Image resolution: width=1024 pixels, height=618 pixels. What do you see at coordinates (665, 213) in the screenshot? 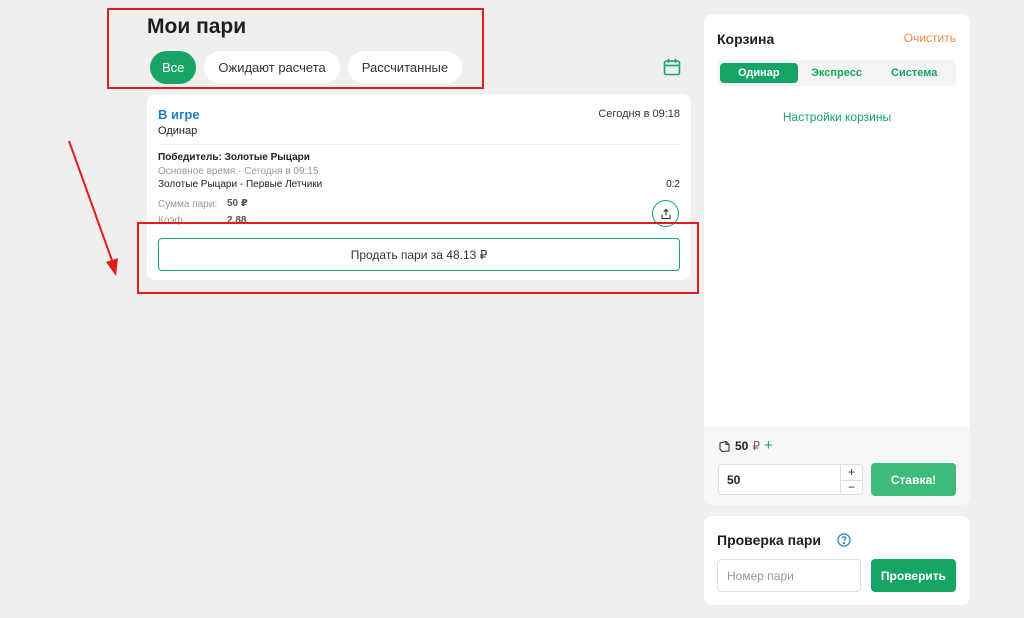
I see `share-icon` at bounding box center [665, 213].